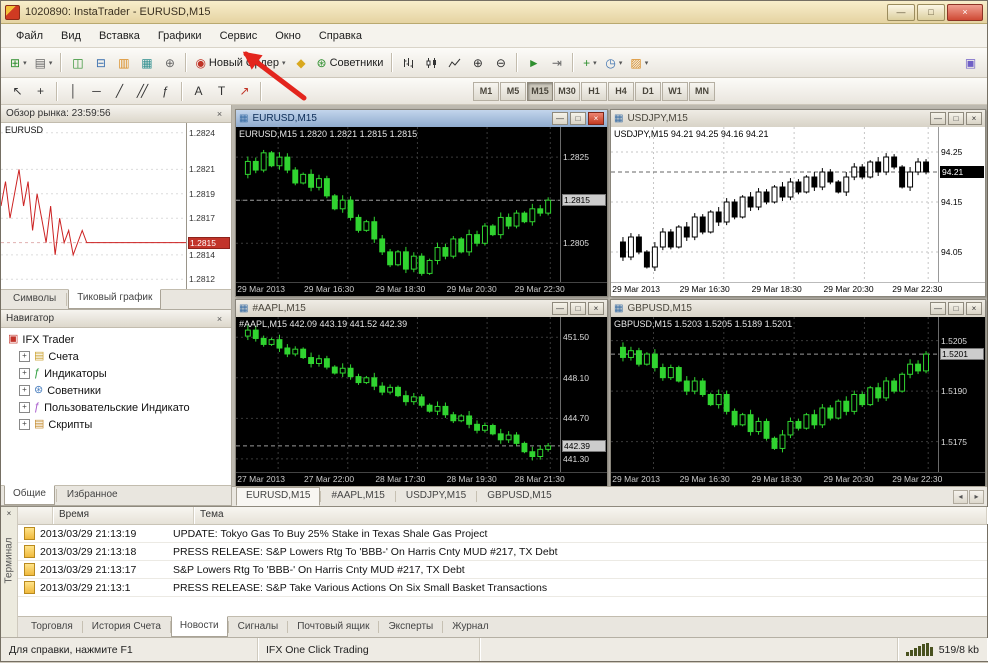 The height and width of the screenshot is (663, 988). What do you see at coordinates (798, 118) in the screenshot?
I see `chart-window-titlebar: ▦ USDJPY,M15 — □ ×` at bounding box center [798, 118].